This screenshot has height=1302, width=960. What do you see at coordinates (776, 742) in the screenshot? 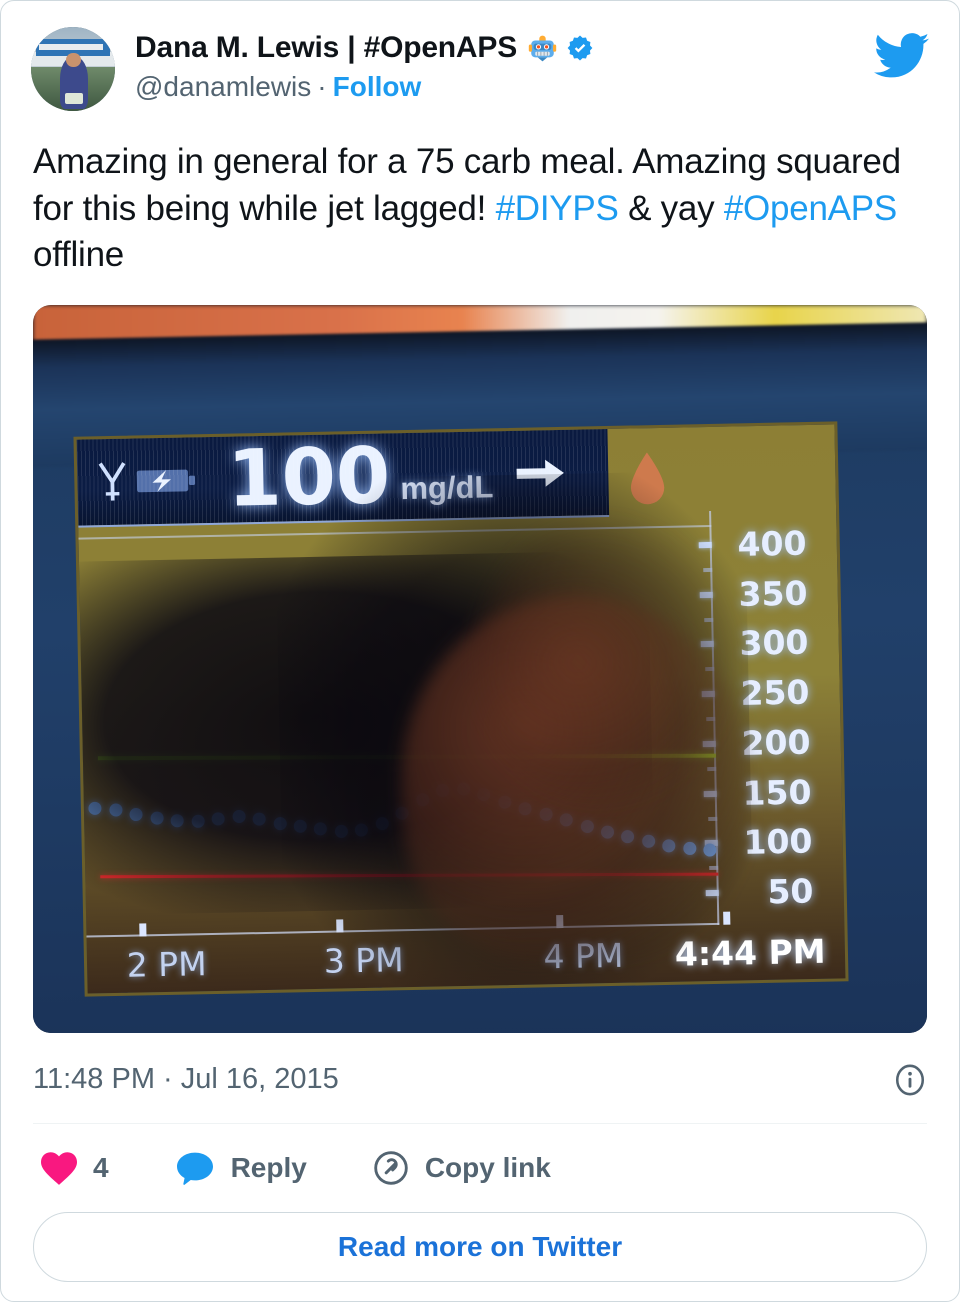
I see `y-label-200: 200` at bounding box center [776, 742].